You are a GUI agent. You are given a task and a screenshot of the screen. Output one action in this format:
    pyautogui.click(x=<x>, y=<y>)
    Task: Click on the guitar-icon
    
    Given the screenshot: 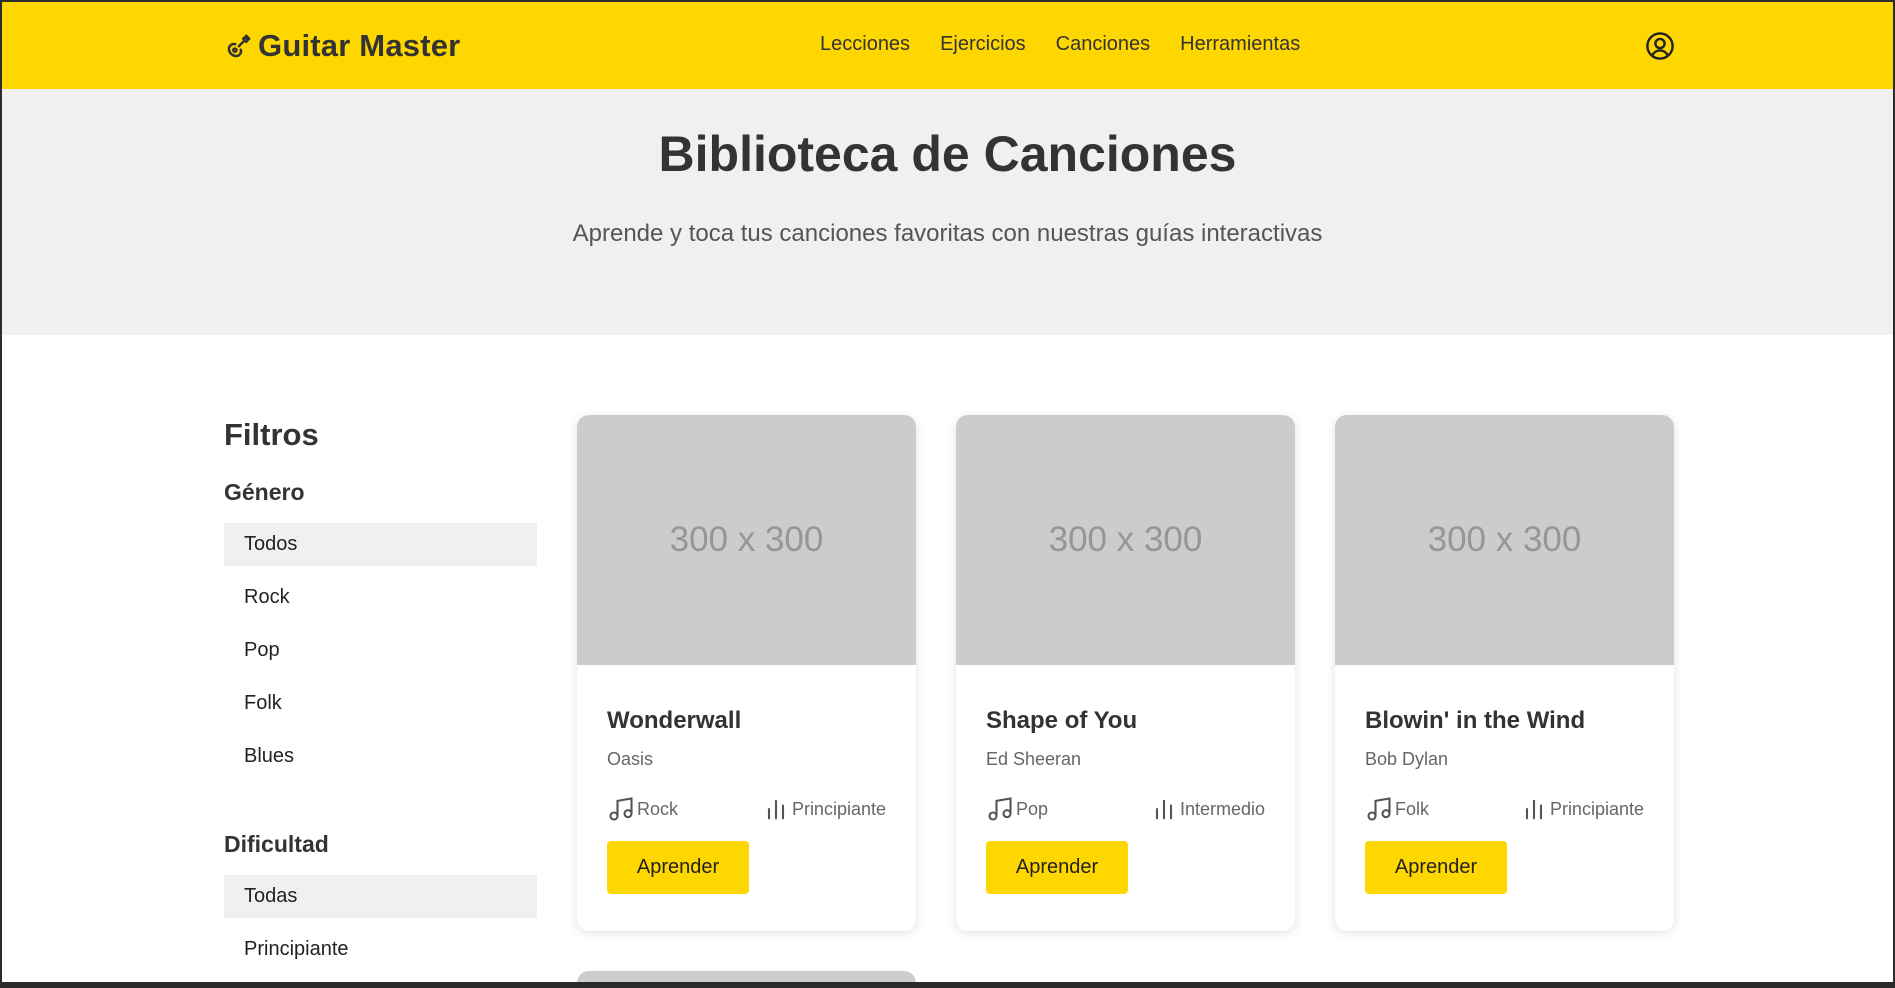 What is the action you would take?
    pyautogui.click(x=239, y=46)
    